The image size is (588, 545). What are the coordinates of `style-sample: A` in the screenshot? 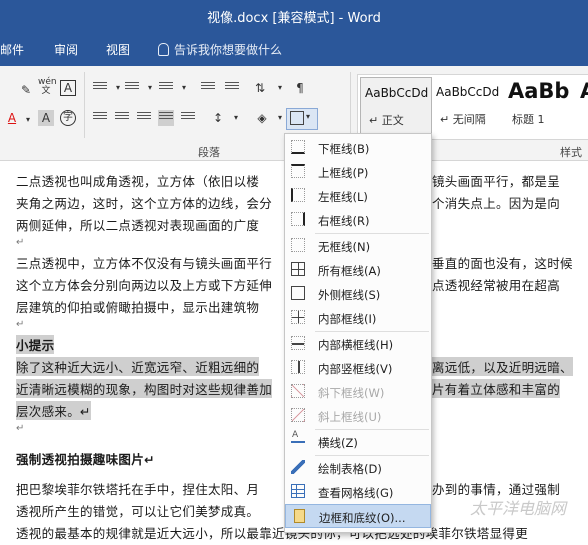 It's located at (584, 91).